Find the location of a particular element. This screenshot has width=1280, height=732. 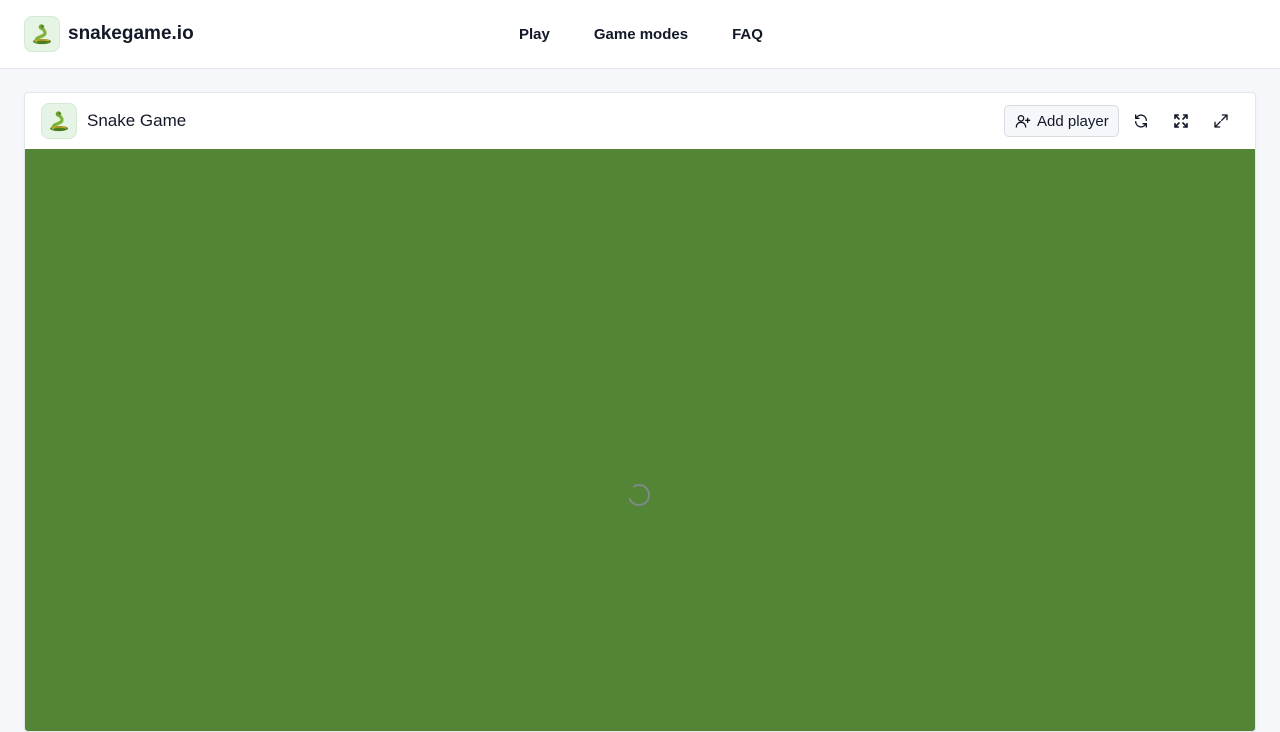

user-plus-icon is located at coordinates (1023, 121).